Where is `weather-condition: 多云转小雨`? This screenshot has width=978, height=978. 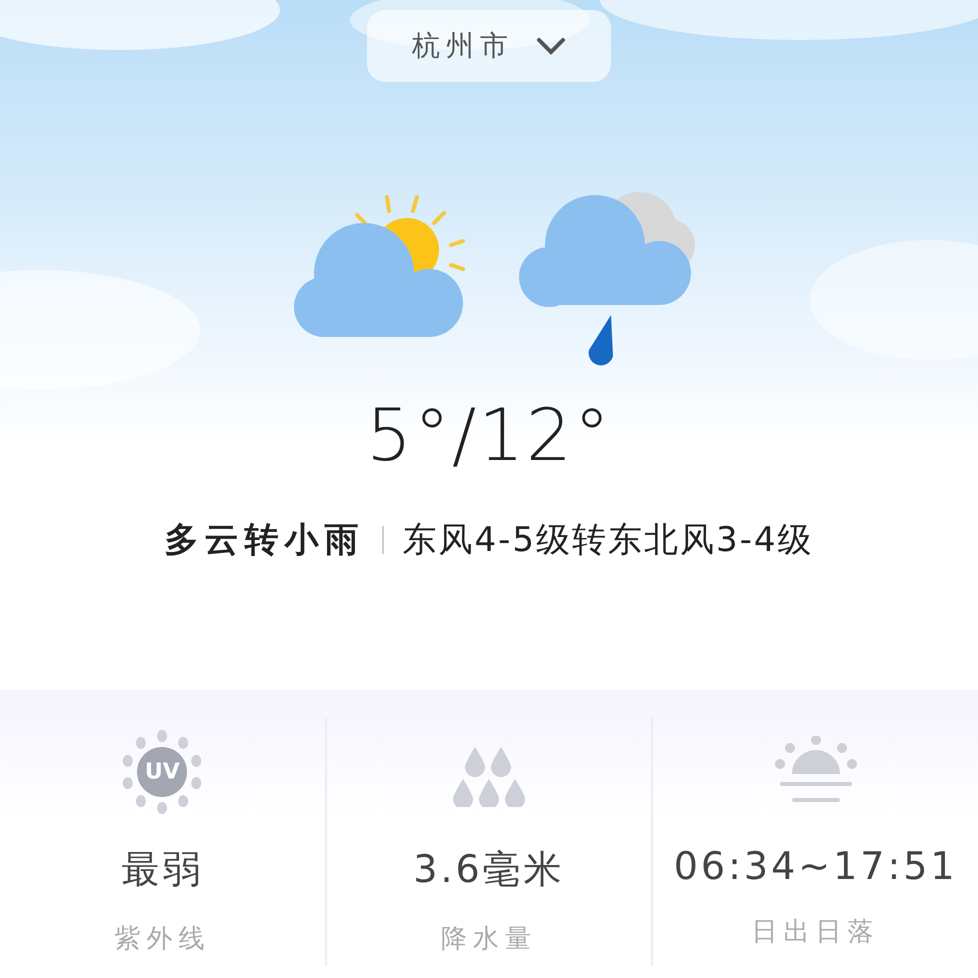 weather-condition: 多云转小雨 is located at coordinates (264, 540).